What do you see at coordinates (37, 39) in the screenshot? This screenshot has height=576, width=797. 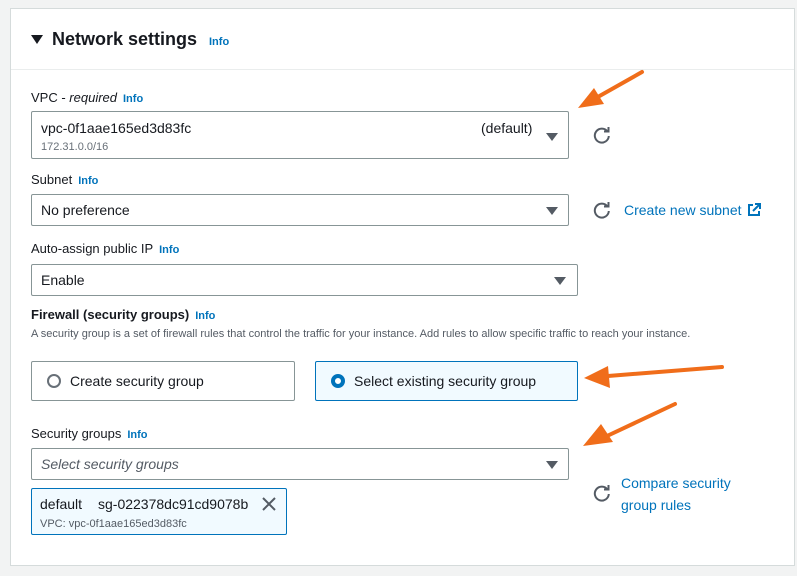 I see `caret-down-icon` at bounding box center [37, 39].